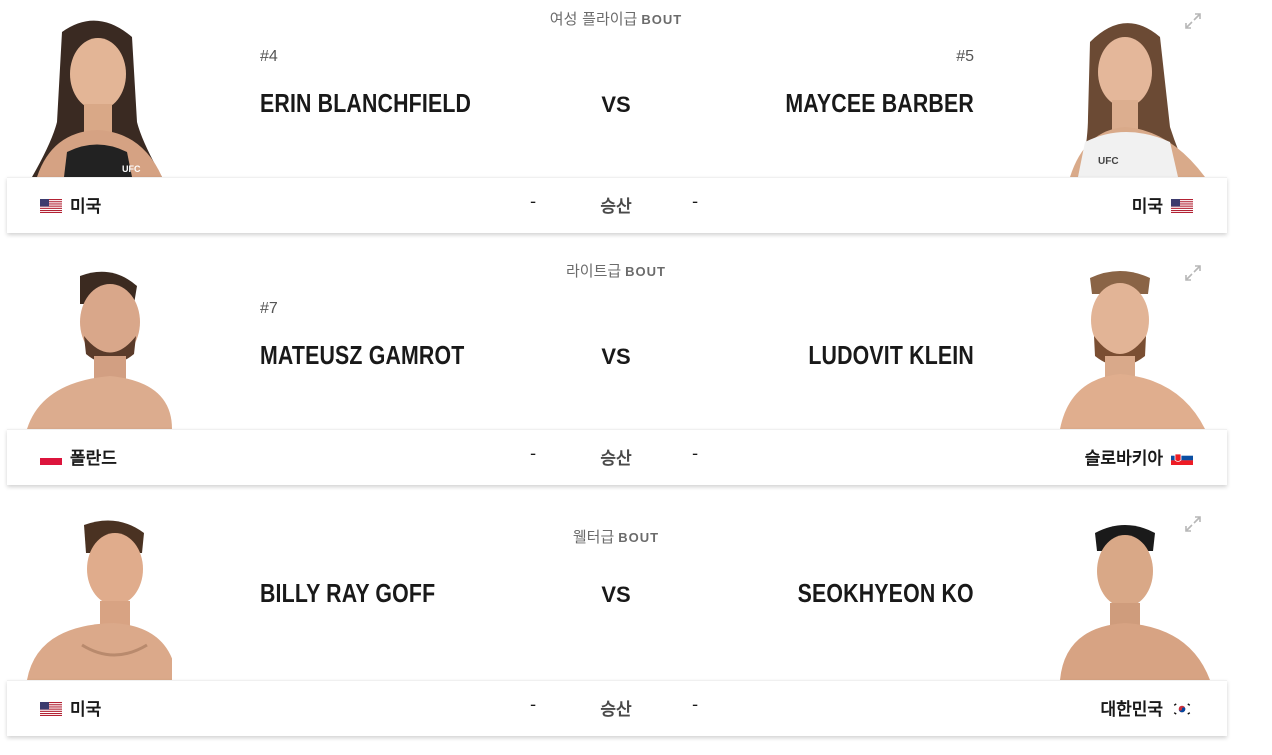 The image size is (1272, 755). Describe the element at coordinates (593, 19) in the screenshot. I see `division-label: 여성 플라이급` at that location.